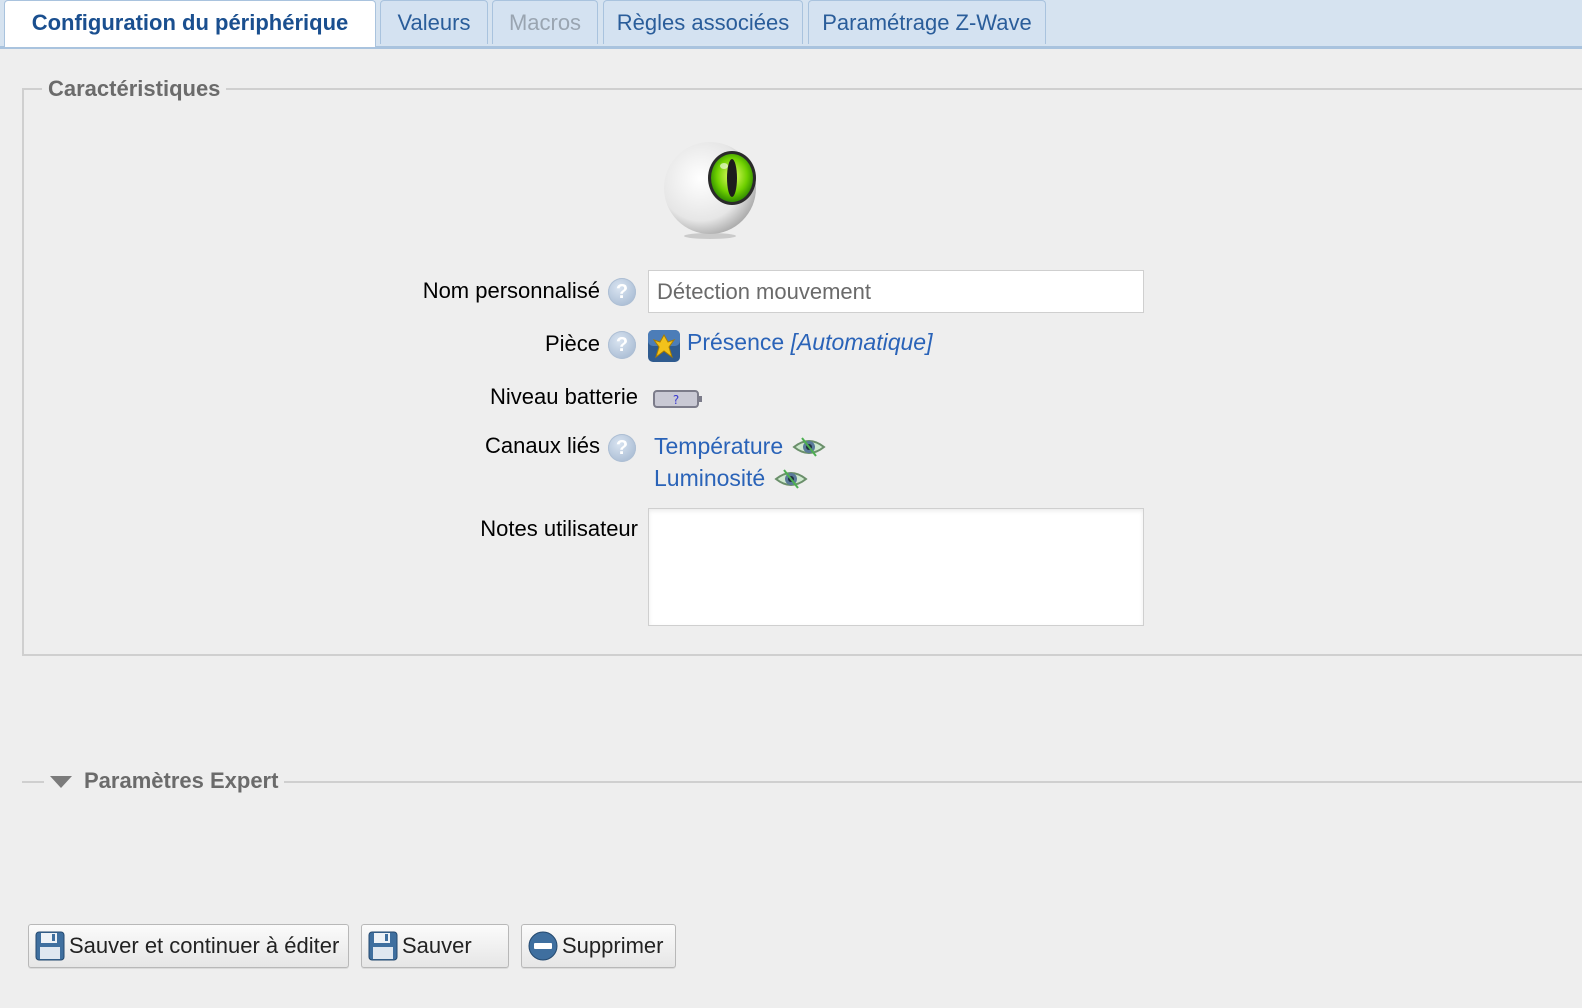 The width and height of the screenshot is (1582, 1008). I want to click on user-notes-label: Notes utilisateur, so click(559, 528).